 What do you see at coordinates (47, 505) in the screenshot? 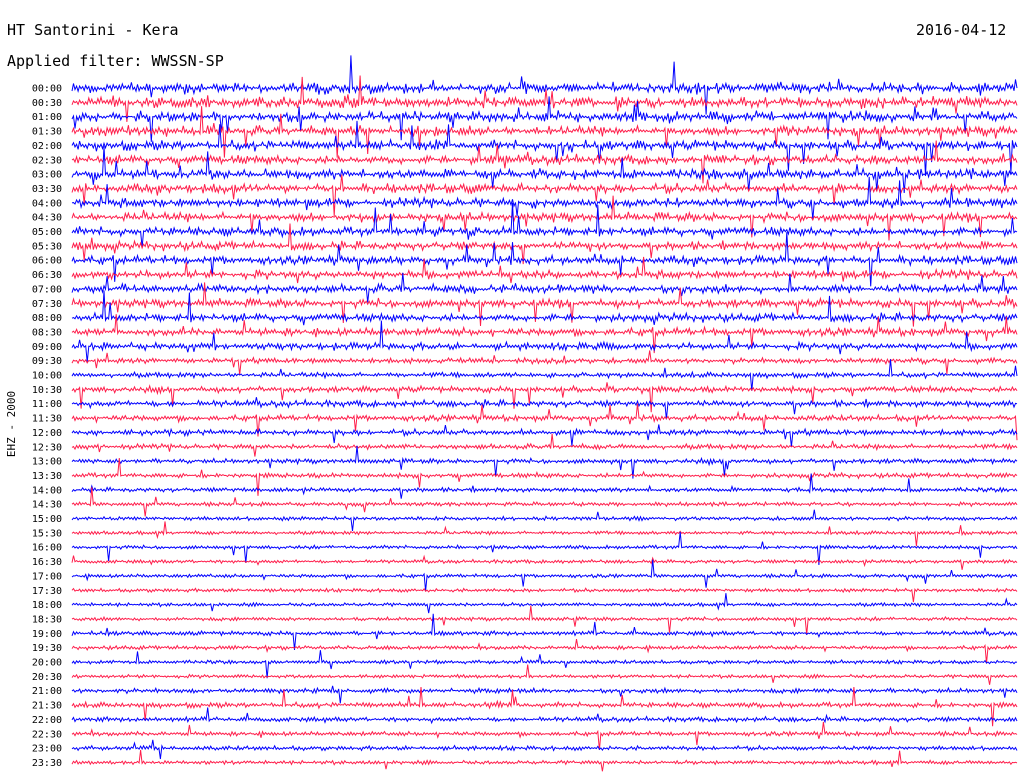
I see `row-time-label: 14:30` at bounding box center [47, 505].